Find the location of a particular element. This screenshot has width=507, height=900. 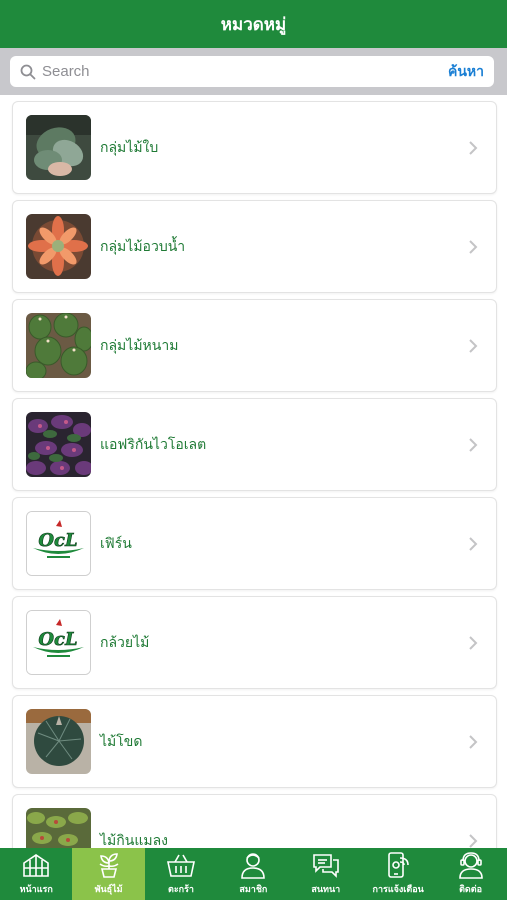

tab-chat: สนทนา is located at coordinates (326, 874).